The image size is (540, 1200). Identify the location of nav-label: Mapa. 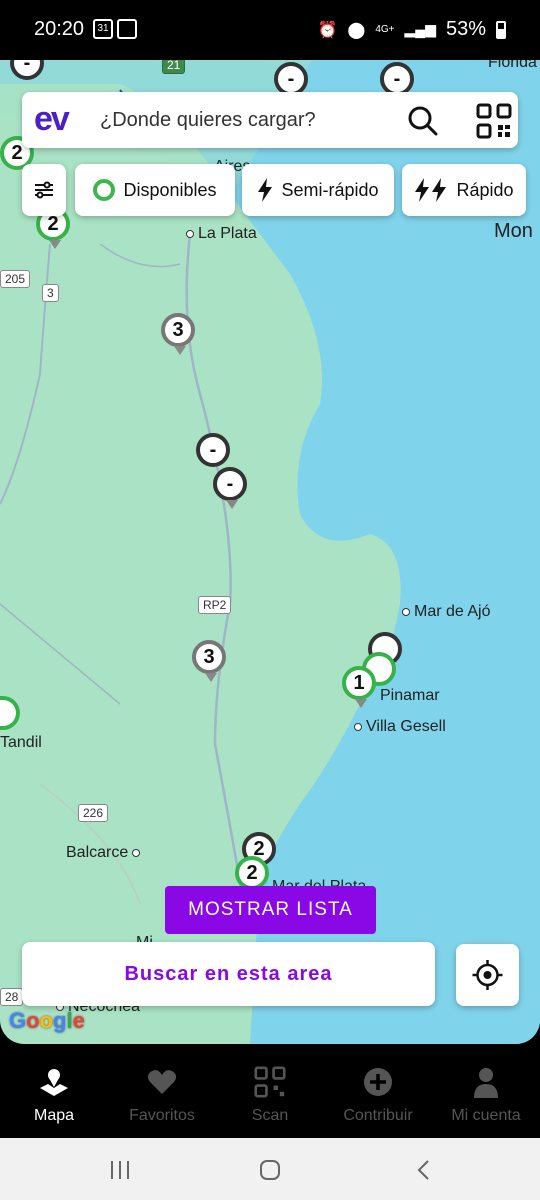
(54, 1115).